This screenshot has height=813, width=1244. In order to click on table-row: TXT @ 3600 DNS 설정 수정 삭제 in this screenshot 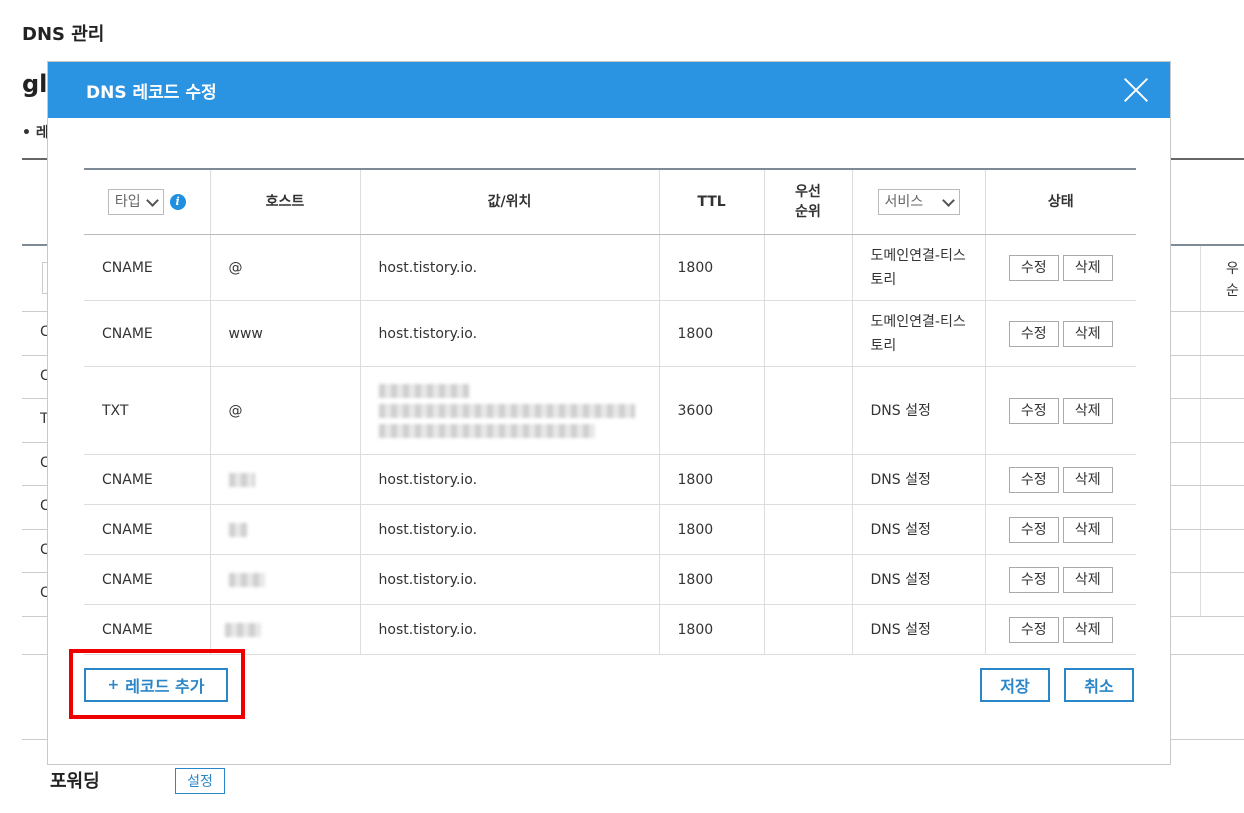, I will do `click(610, 410)`.